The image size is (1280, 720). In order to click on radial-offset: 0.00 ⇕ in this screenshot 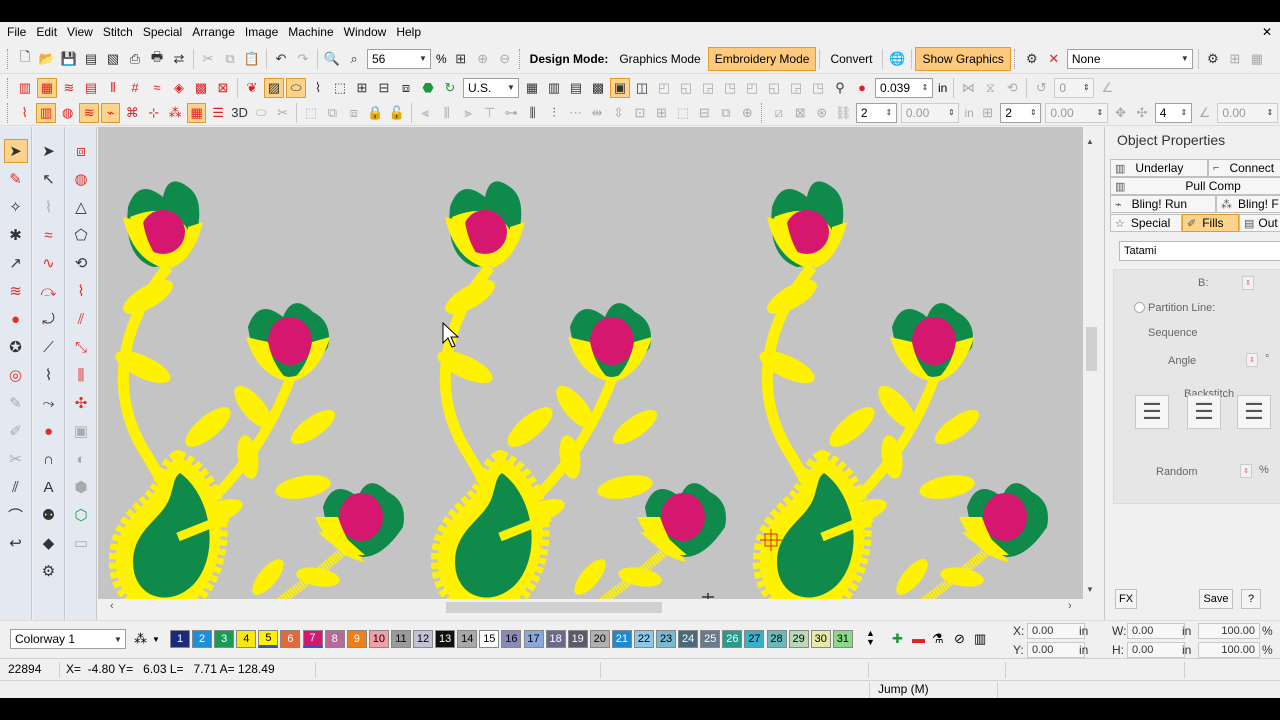, I will do `click(1247, 112)`.